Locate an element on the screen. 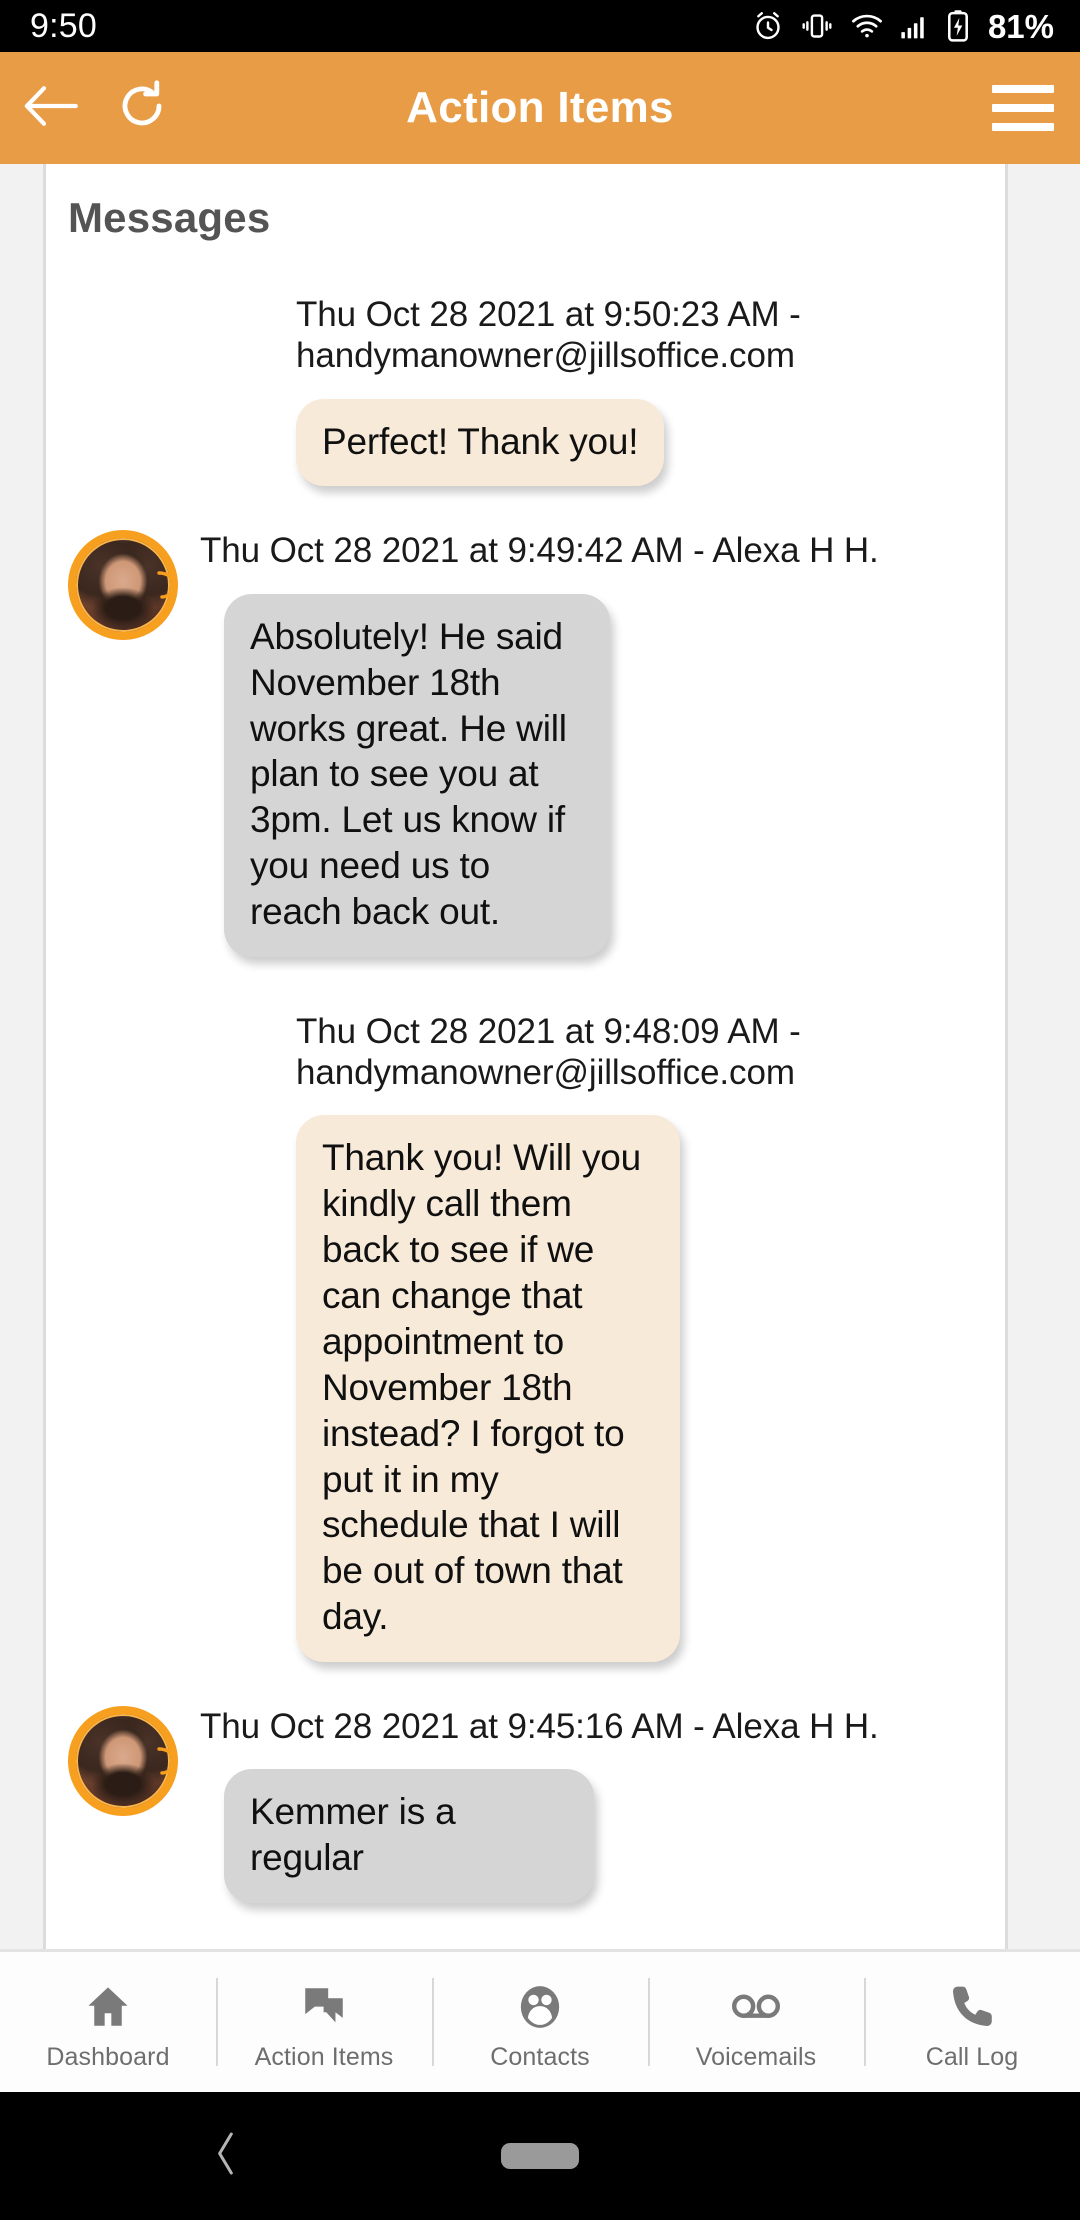 This screenshot has height=2220, width=1080. app-bar: Action Items is located at coordinates (540, 108).